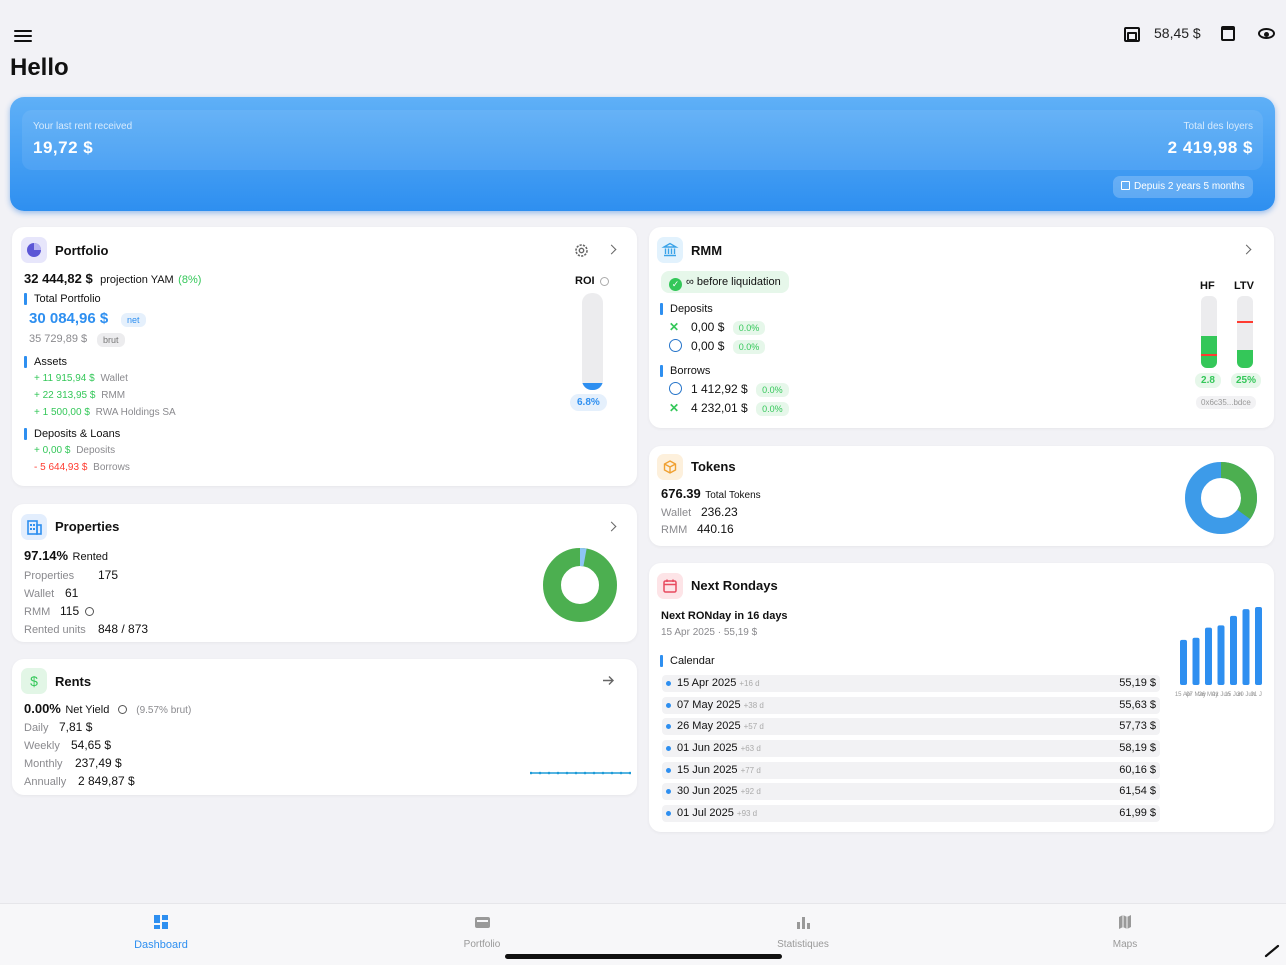 The image size is (1286, 965). Describe the element at coordinates (675, 284) in the screenshot. I see `check-icon: ✓` at that location.